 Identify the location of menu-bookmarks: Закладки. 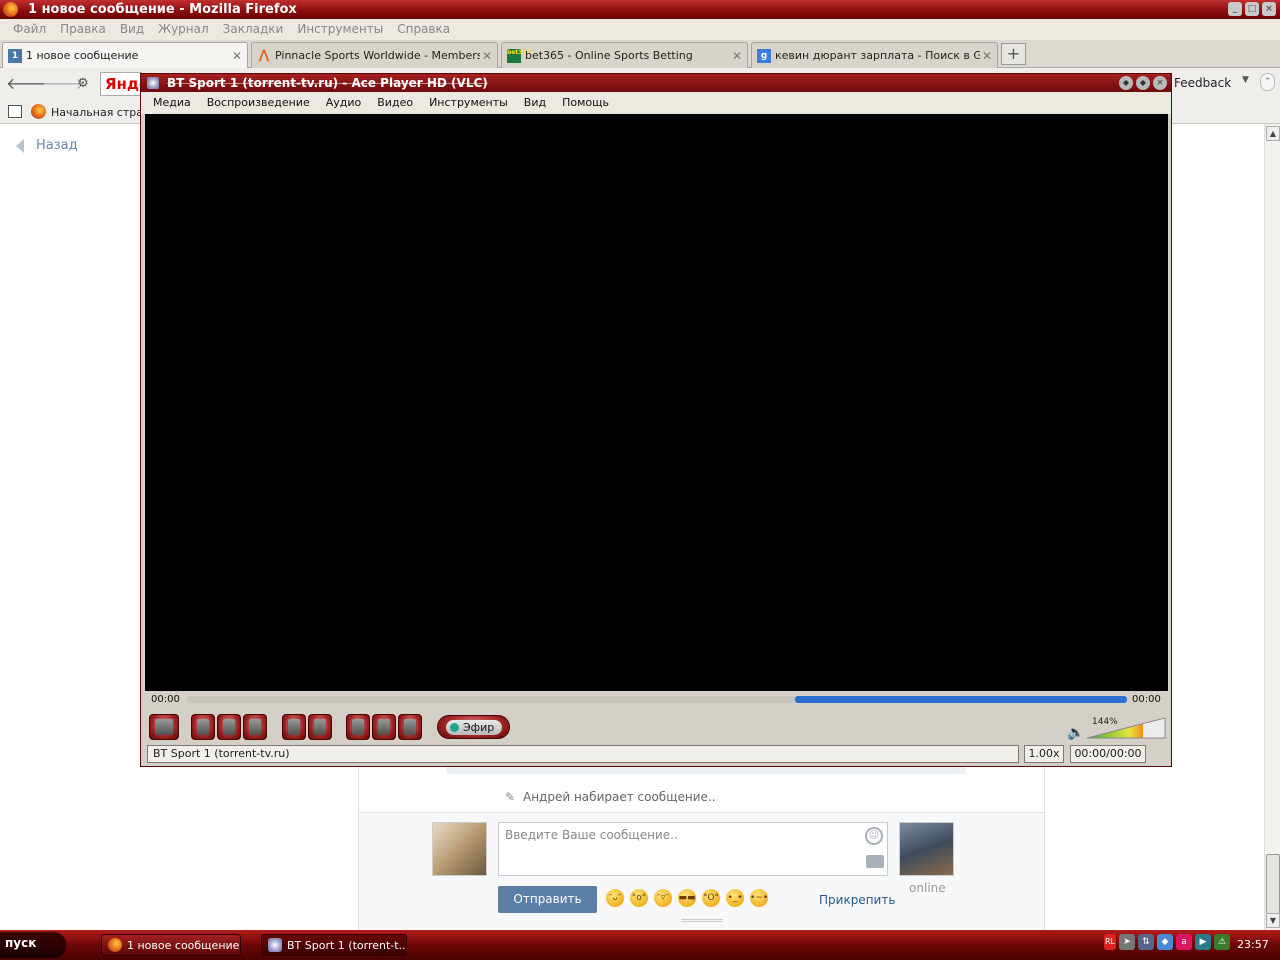
(253, 29).